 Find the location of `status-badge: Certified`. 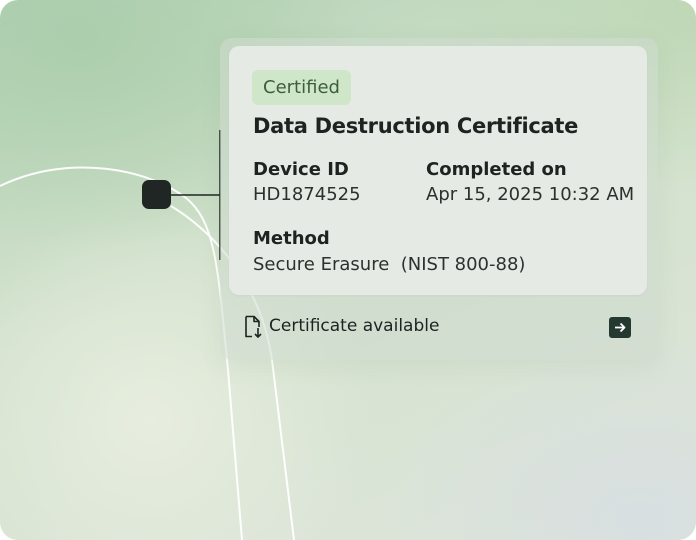

status-badge: Certified is located at coordinates (301, 87).